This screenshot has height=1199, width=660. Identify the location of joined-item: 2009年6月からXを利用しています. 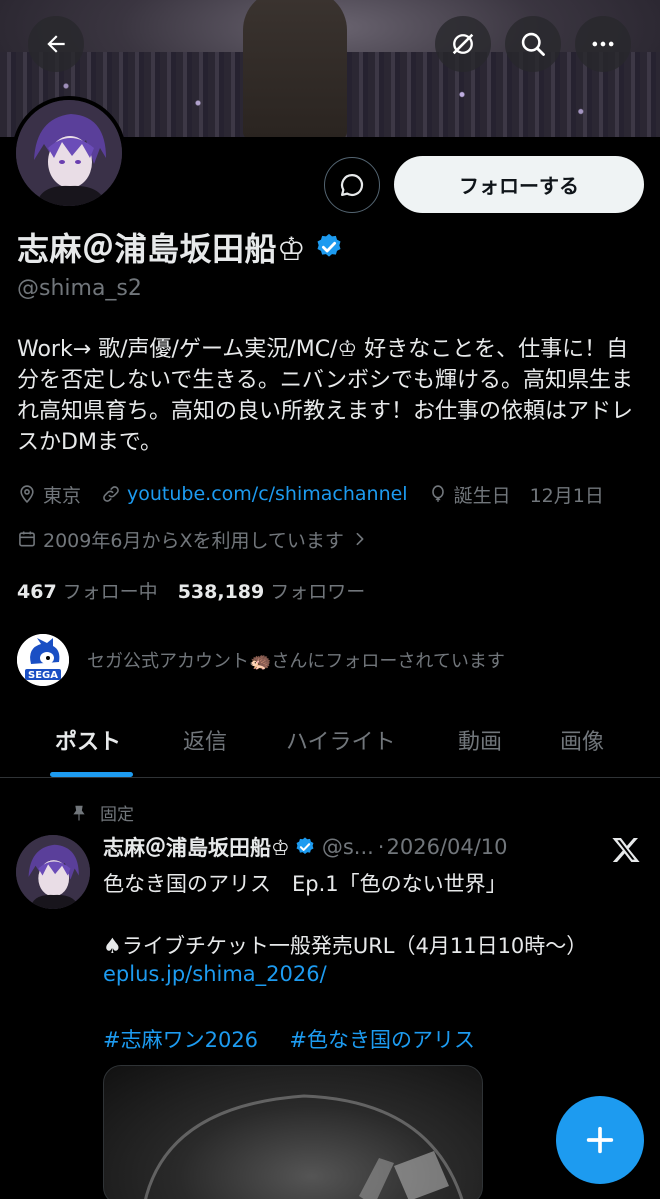
(195, 539).